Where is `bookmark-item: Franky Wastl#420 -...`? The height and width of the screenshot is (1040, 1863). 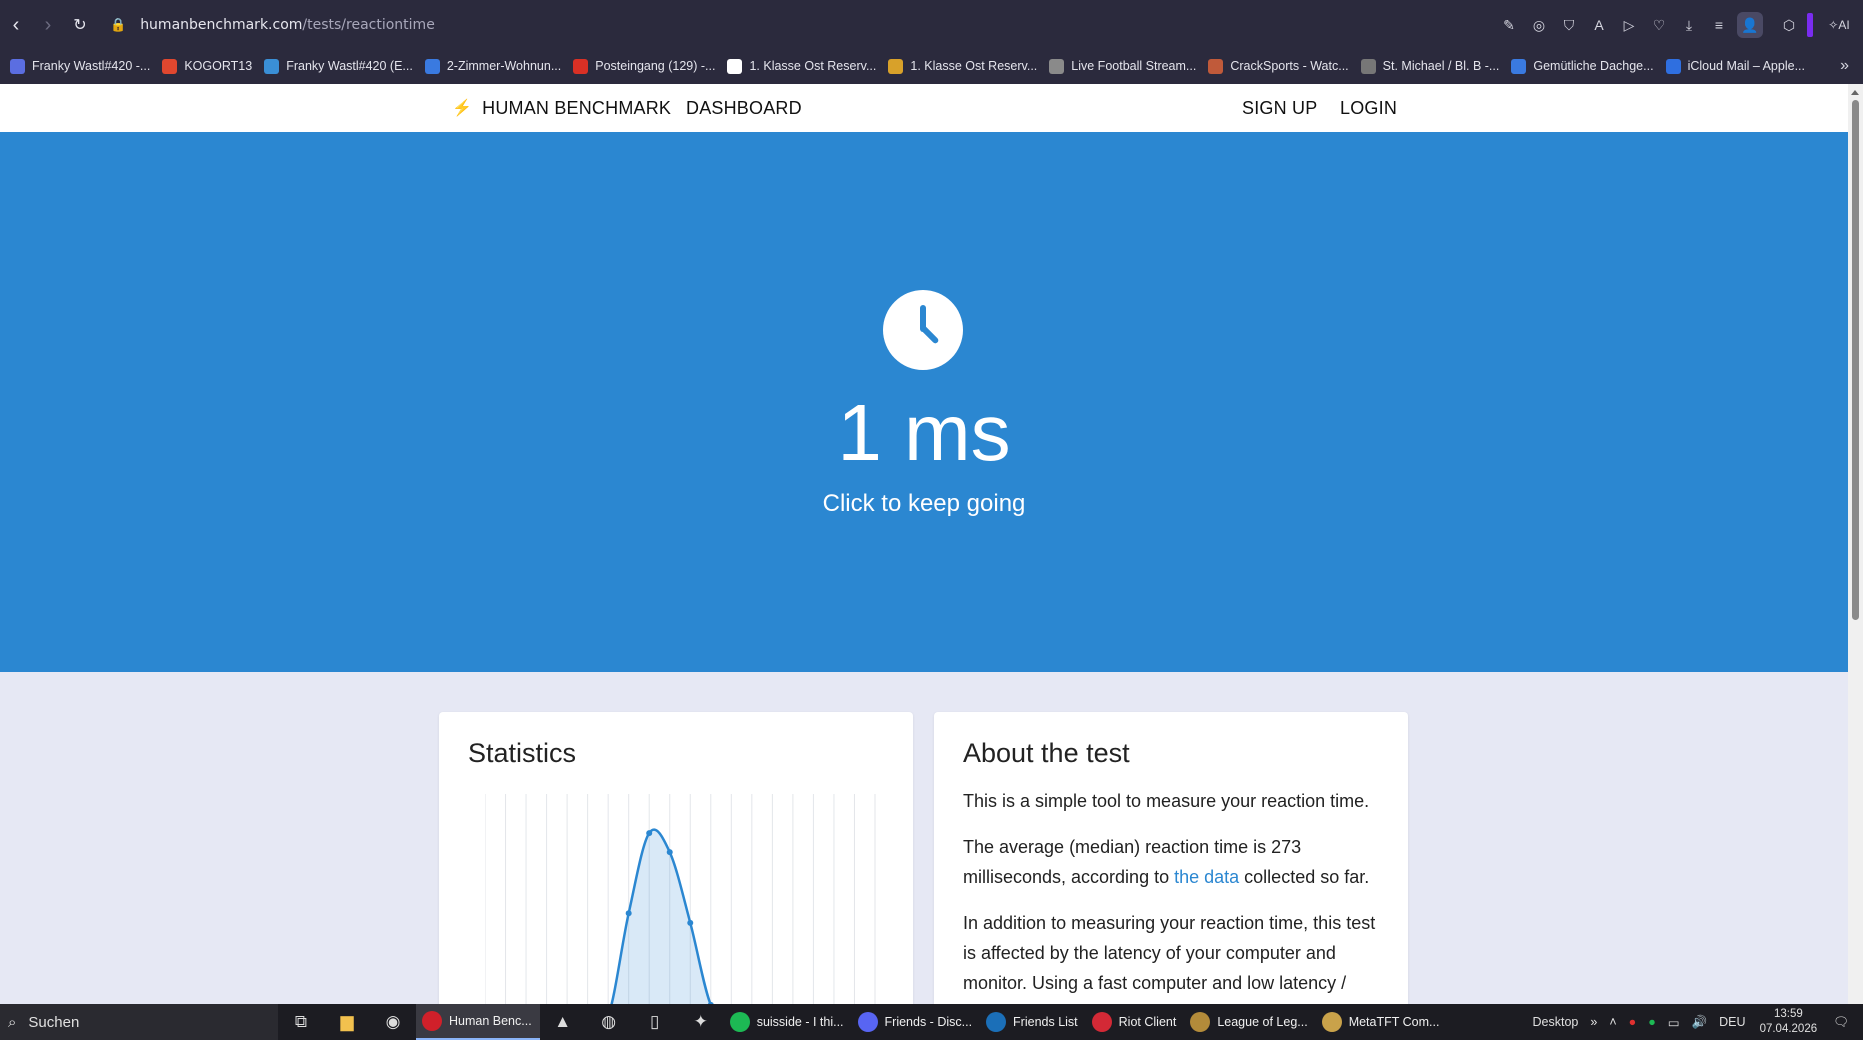
bookmark-item: Franky Wastl#420 -... is located at coordinates (84, 66).